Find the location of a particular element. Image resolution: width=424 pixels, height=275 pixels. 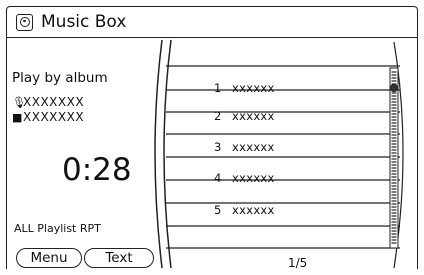

scrollbar-thumb is located at coordinates (394, 88).